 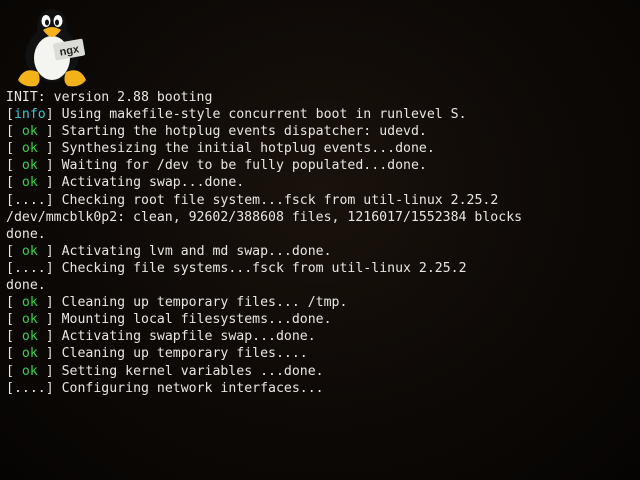 I want to click on boot-log-line: [ ok ] Activating swap...done., so click(x=323, y=182).